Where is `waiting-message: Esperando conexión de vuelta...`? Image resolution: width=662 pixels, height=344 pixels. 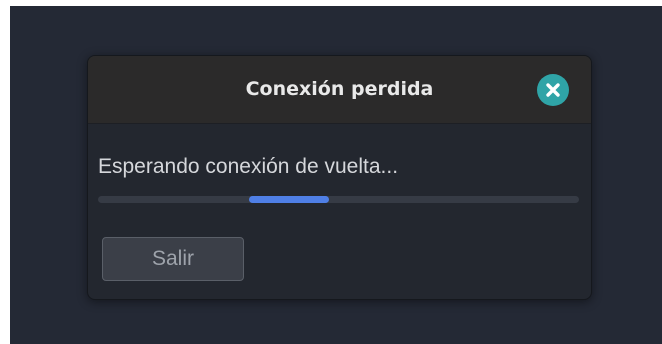 waiting-message: Esperando conexión de vuelta... is located at coordinates (248, 166).